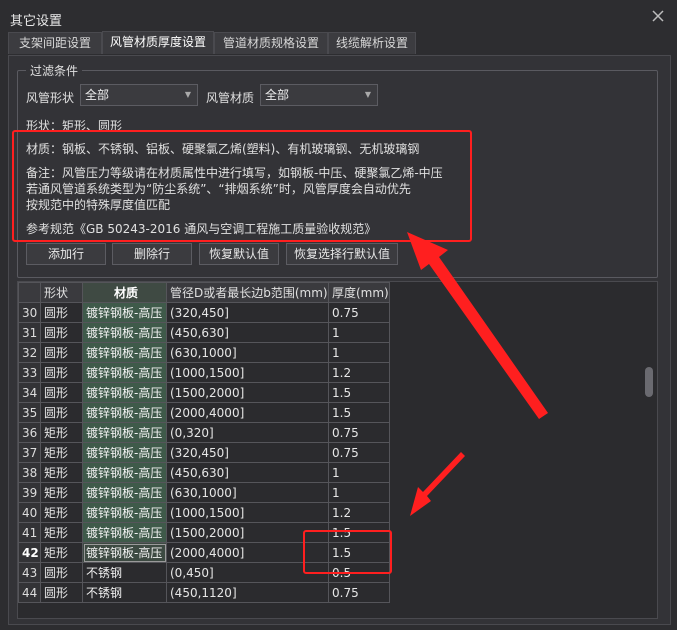  What do you see at coordinates (158, 42) in the screenshot?
I see `tab-duct-thickness: 风管材质厚度设置` at bounding box center [158, 42].